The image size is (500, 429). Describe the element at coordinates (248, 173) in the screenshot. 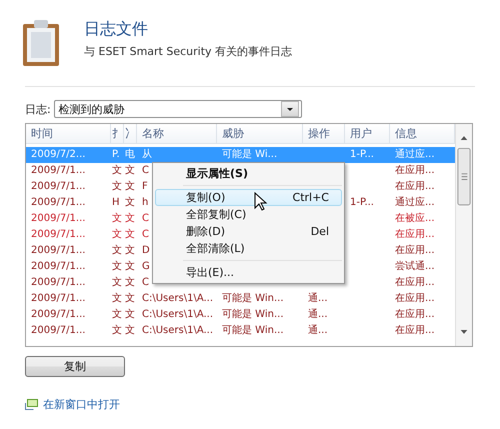

I see `menu-item: 显示属性(S)` at that location.